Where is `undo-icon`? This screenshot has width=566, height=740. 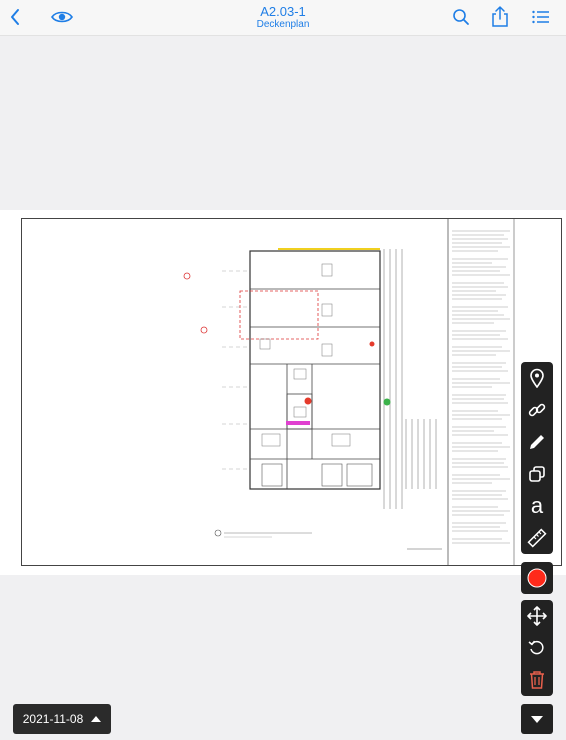 undo-icon is located at coordinates (536, 647).